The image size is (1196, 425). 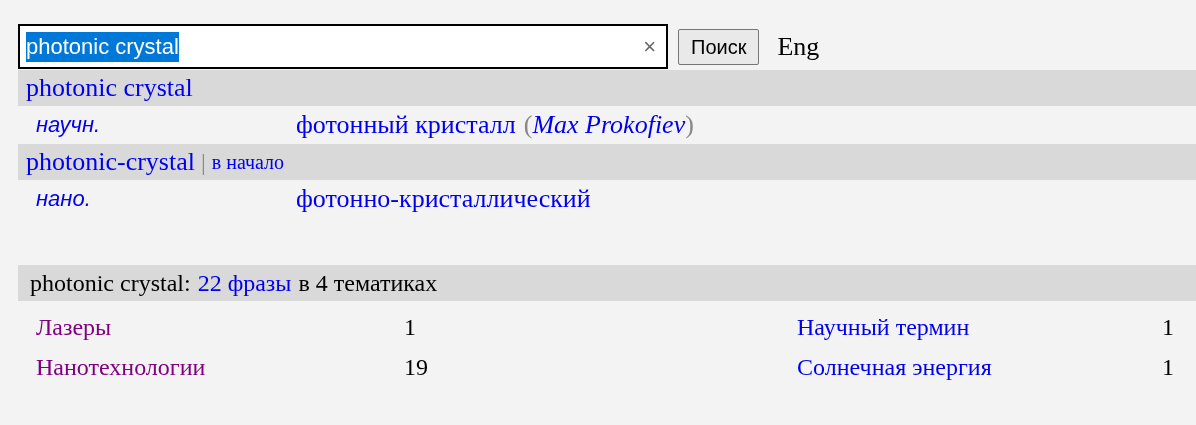 What do you see at coordinates (110, 162) in the screenshot?
I see `term-link: photonic-crystal` at bounding box center [110, 162].